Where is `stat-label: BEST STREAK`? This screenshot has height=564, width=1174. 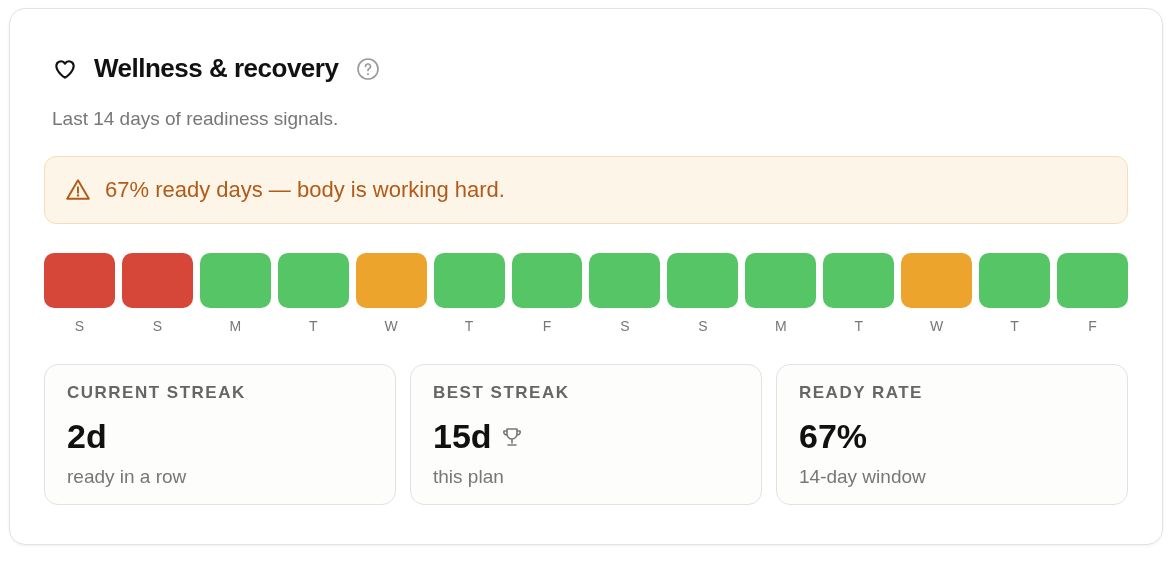
stat-label: BEST STREAK is located at coordinates (501, 393).